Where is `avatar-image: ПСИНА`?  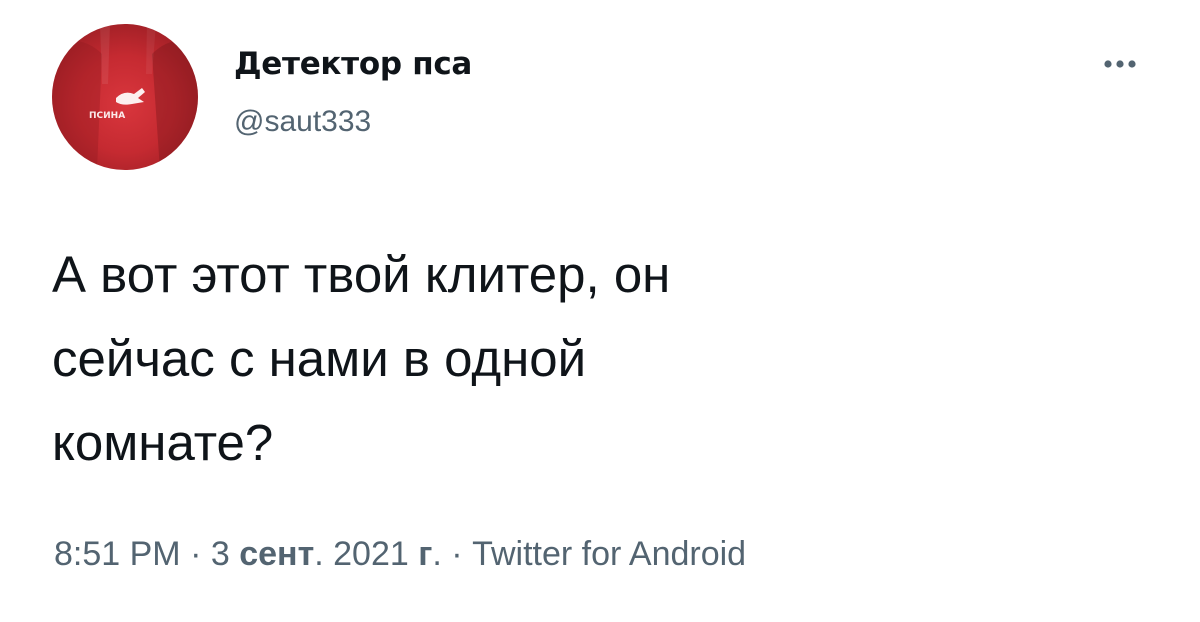 avatar-image: ПСИНА is located at coordinates (125, 97).